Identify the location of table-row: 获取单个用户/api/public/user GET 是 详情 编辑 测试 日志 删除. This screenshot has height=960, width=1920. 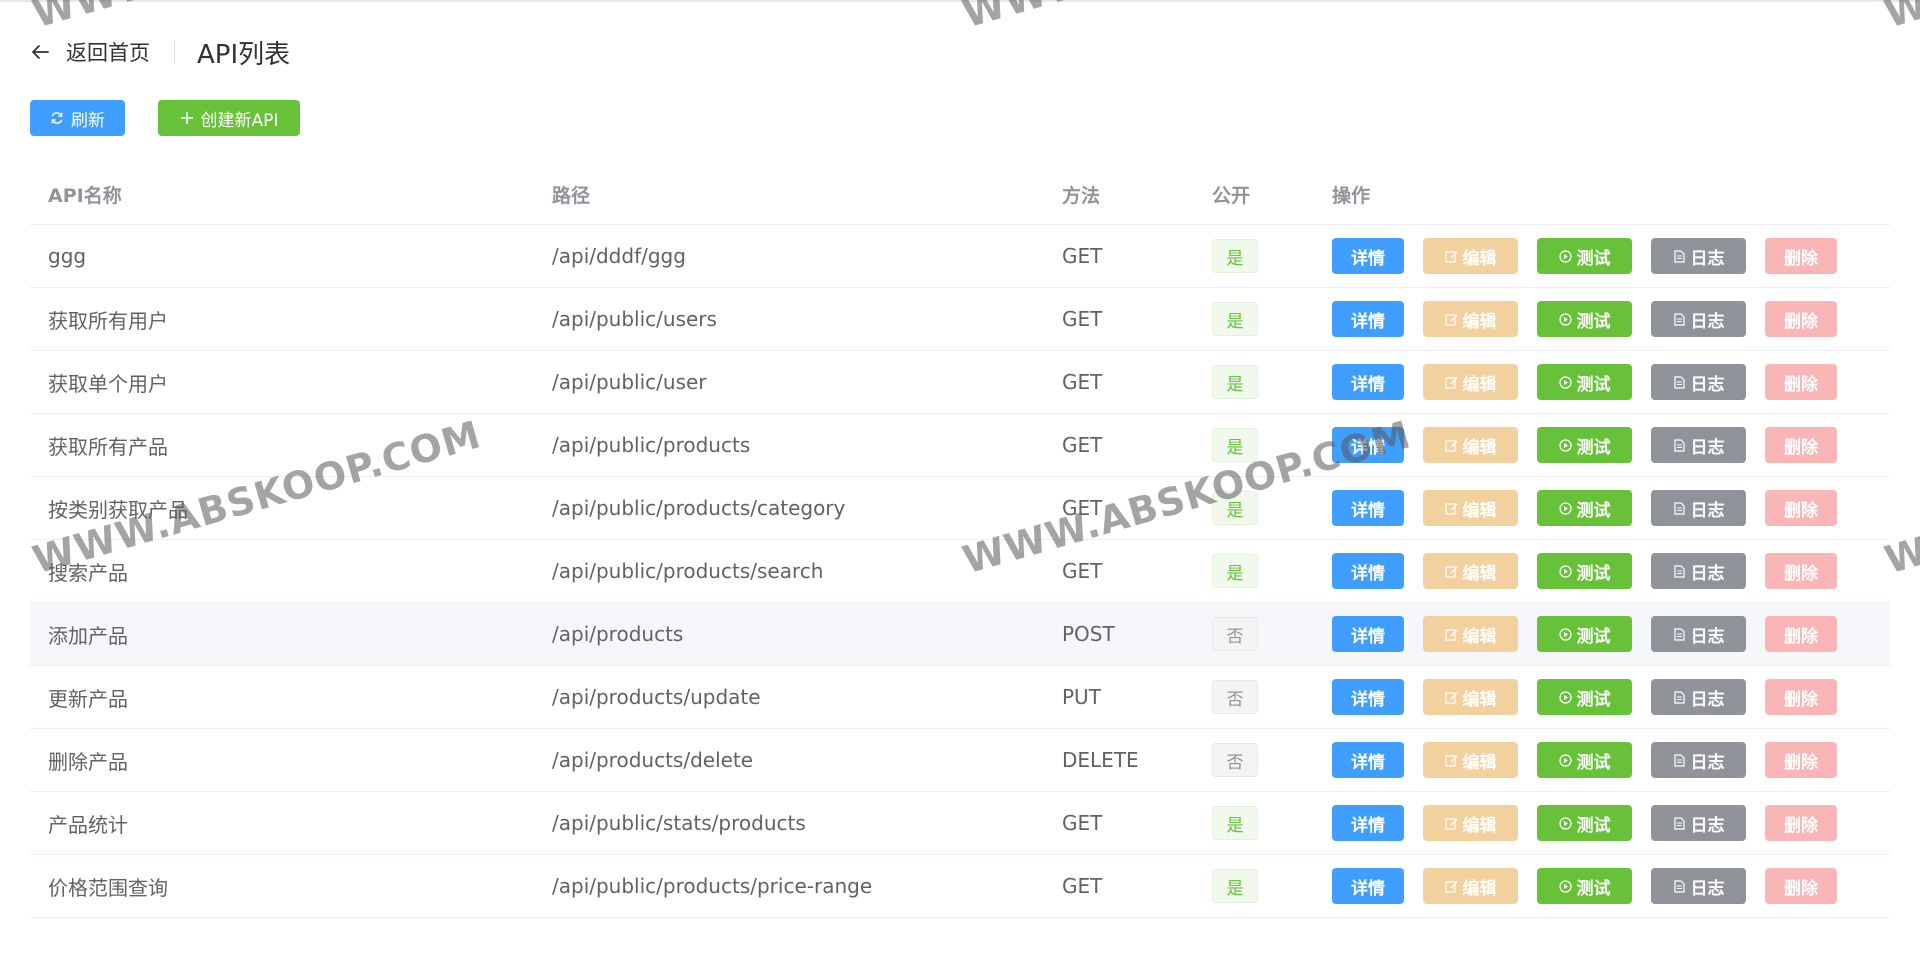
(960, 382).